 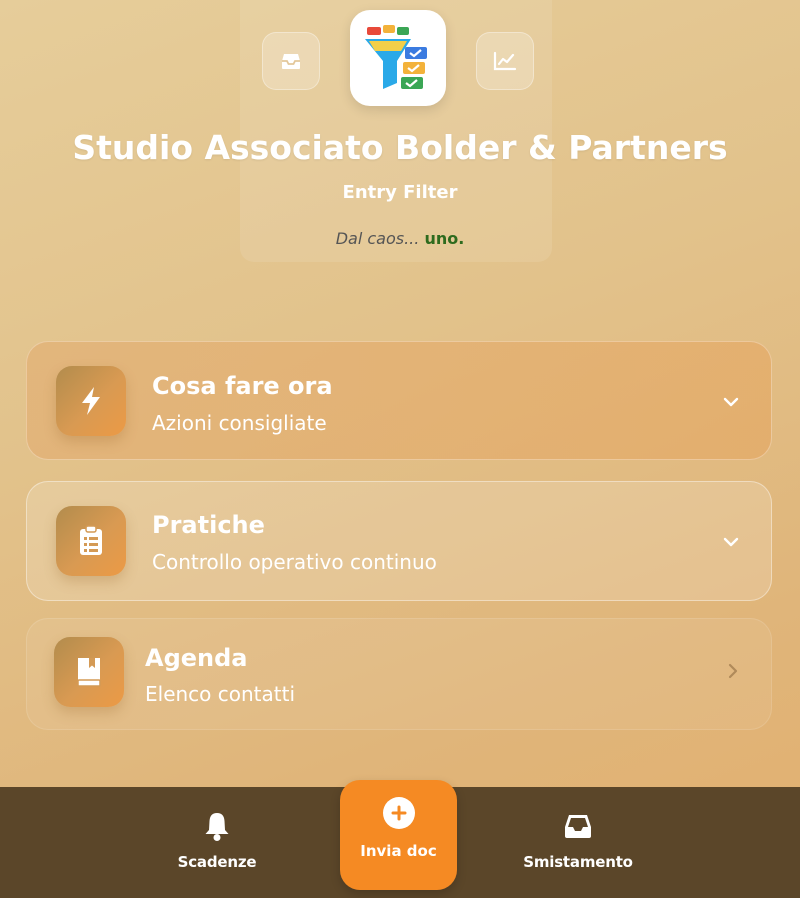 I want to click on card-title: Cosa fare ora, so click(x=242, y=386).